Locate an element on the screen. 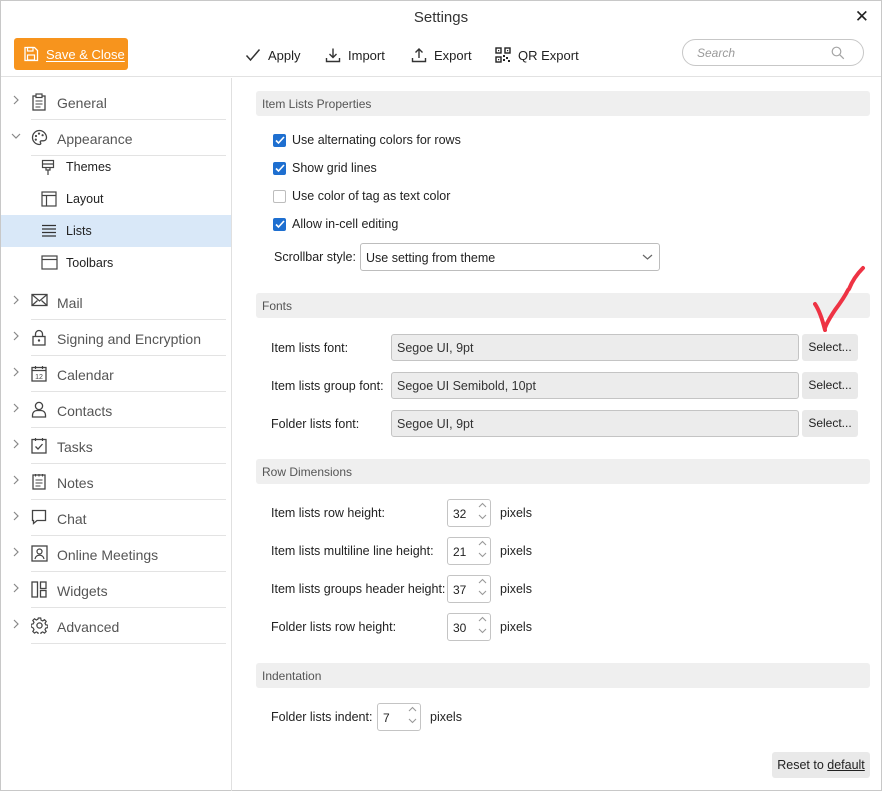 This screenshot has height=791, width=882. sidebar-item-label: Notes is located at coordinates (75, 483).